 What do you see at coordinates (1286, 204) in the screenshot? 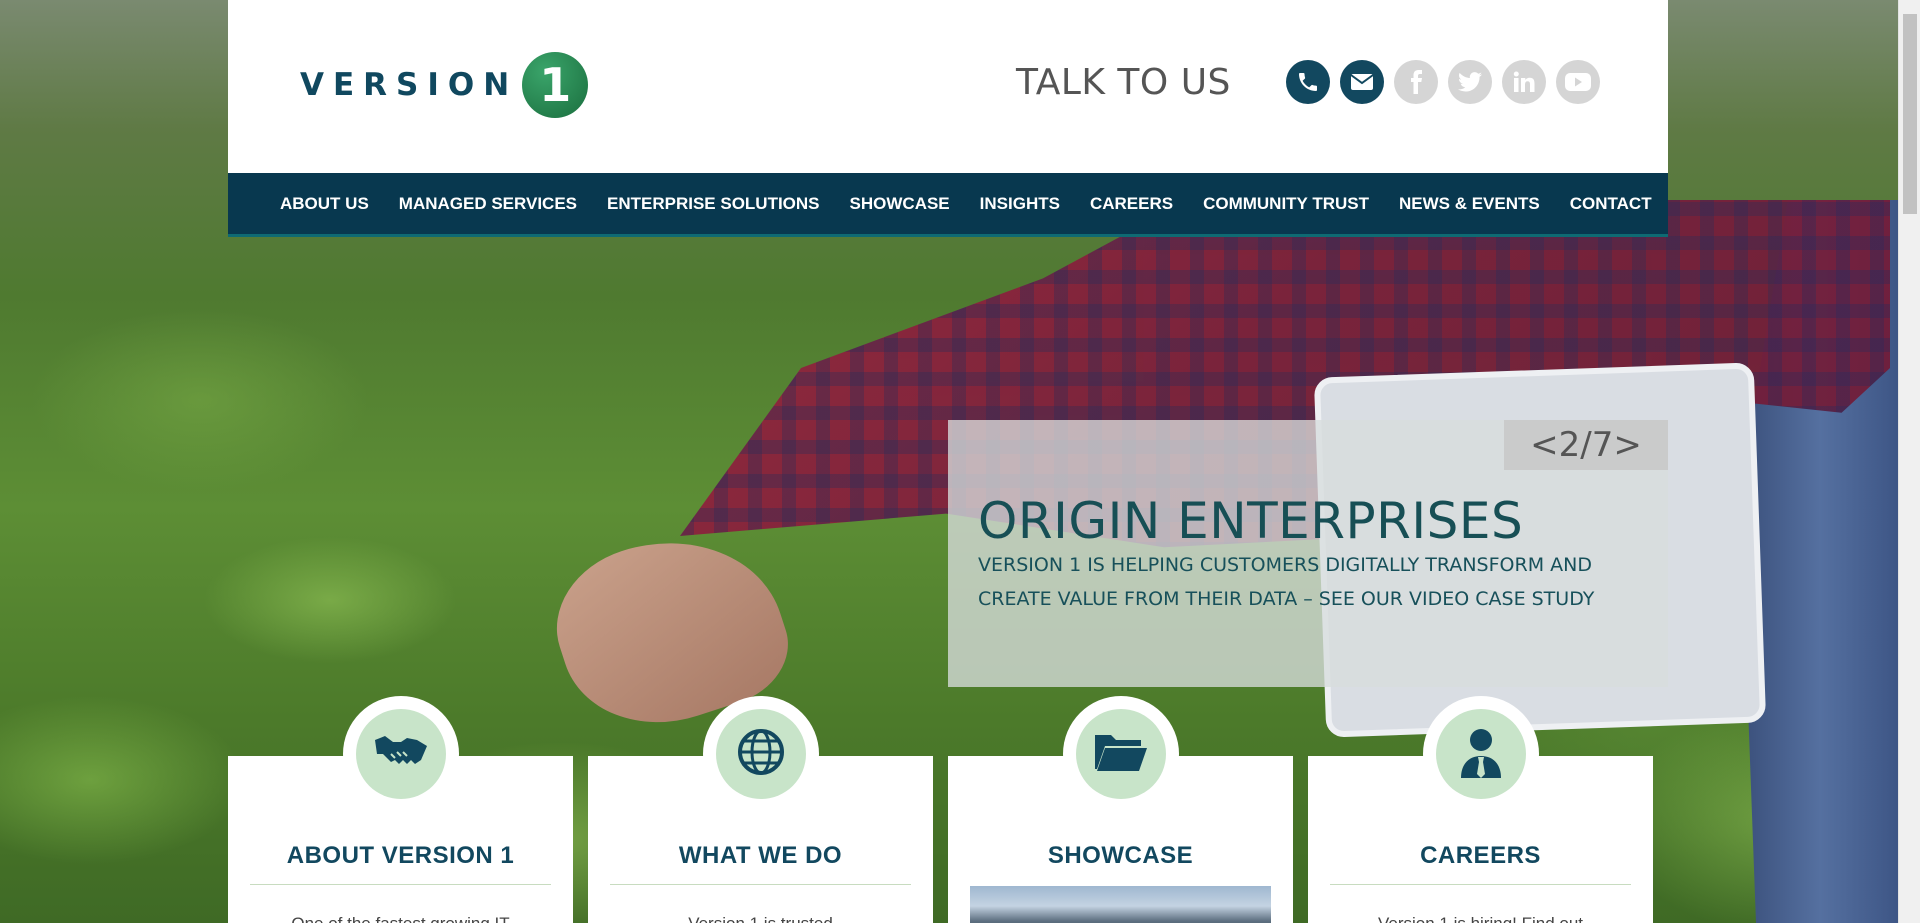
I see `nav-community-trust: COMMUNITY TRUST` at bounding box center [1286, 204].